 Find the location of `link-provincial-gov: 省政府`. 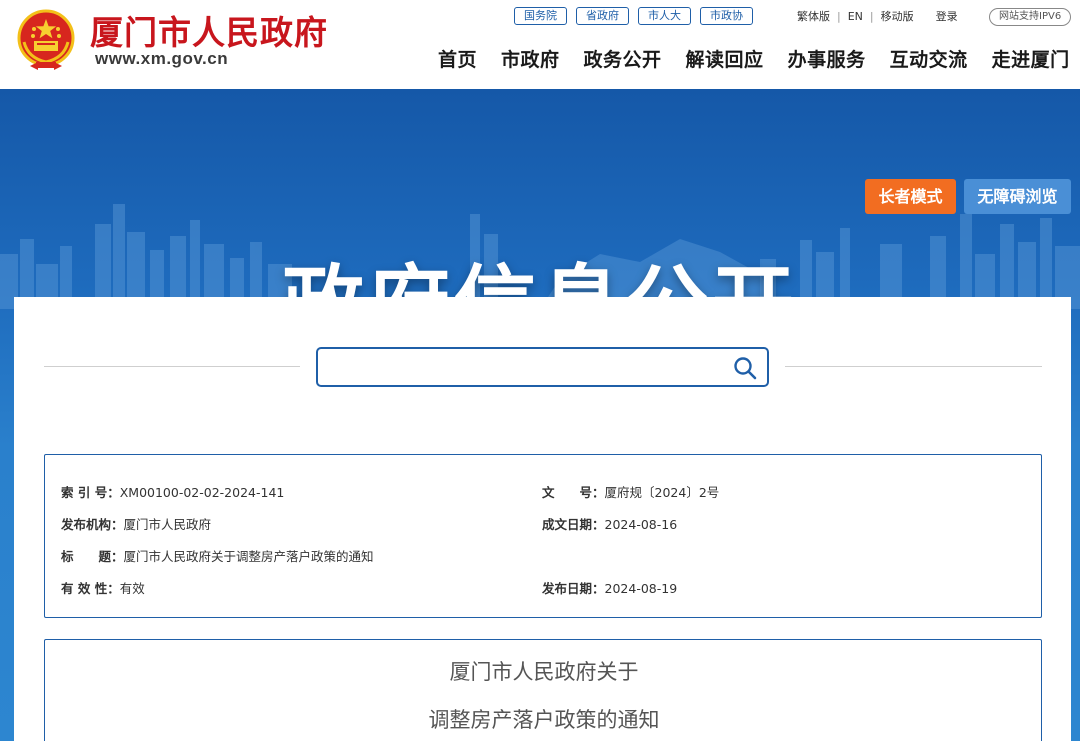

link-provincial-gov: 省政府 is located at coordinates (602, 16).